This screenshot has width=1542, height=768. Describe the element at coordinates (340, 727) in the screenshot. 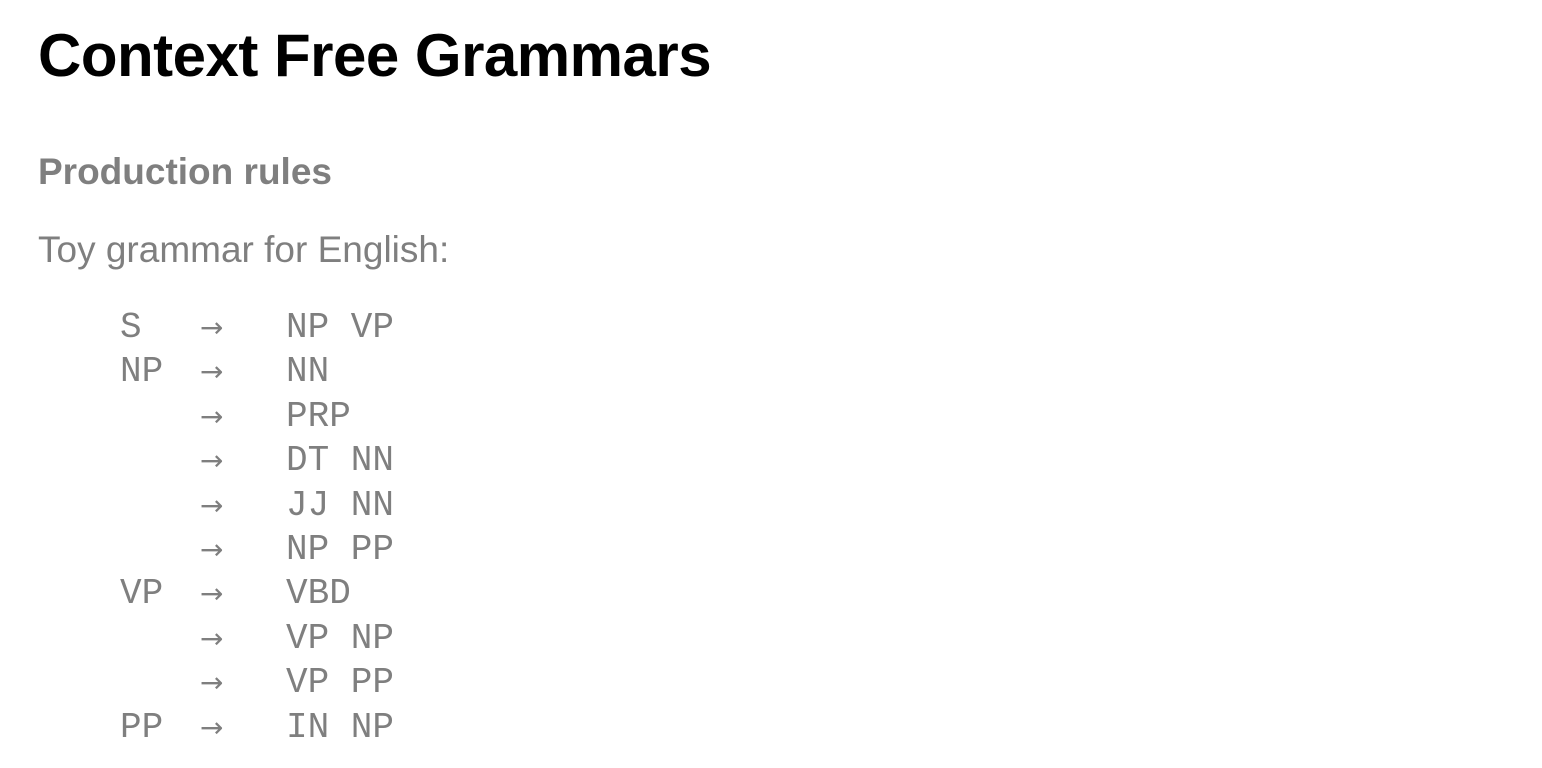

I see `rule-rhs: IN NP` at that location.